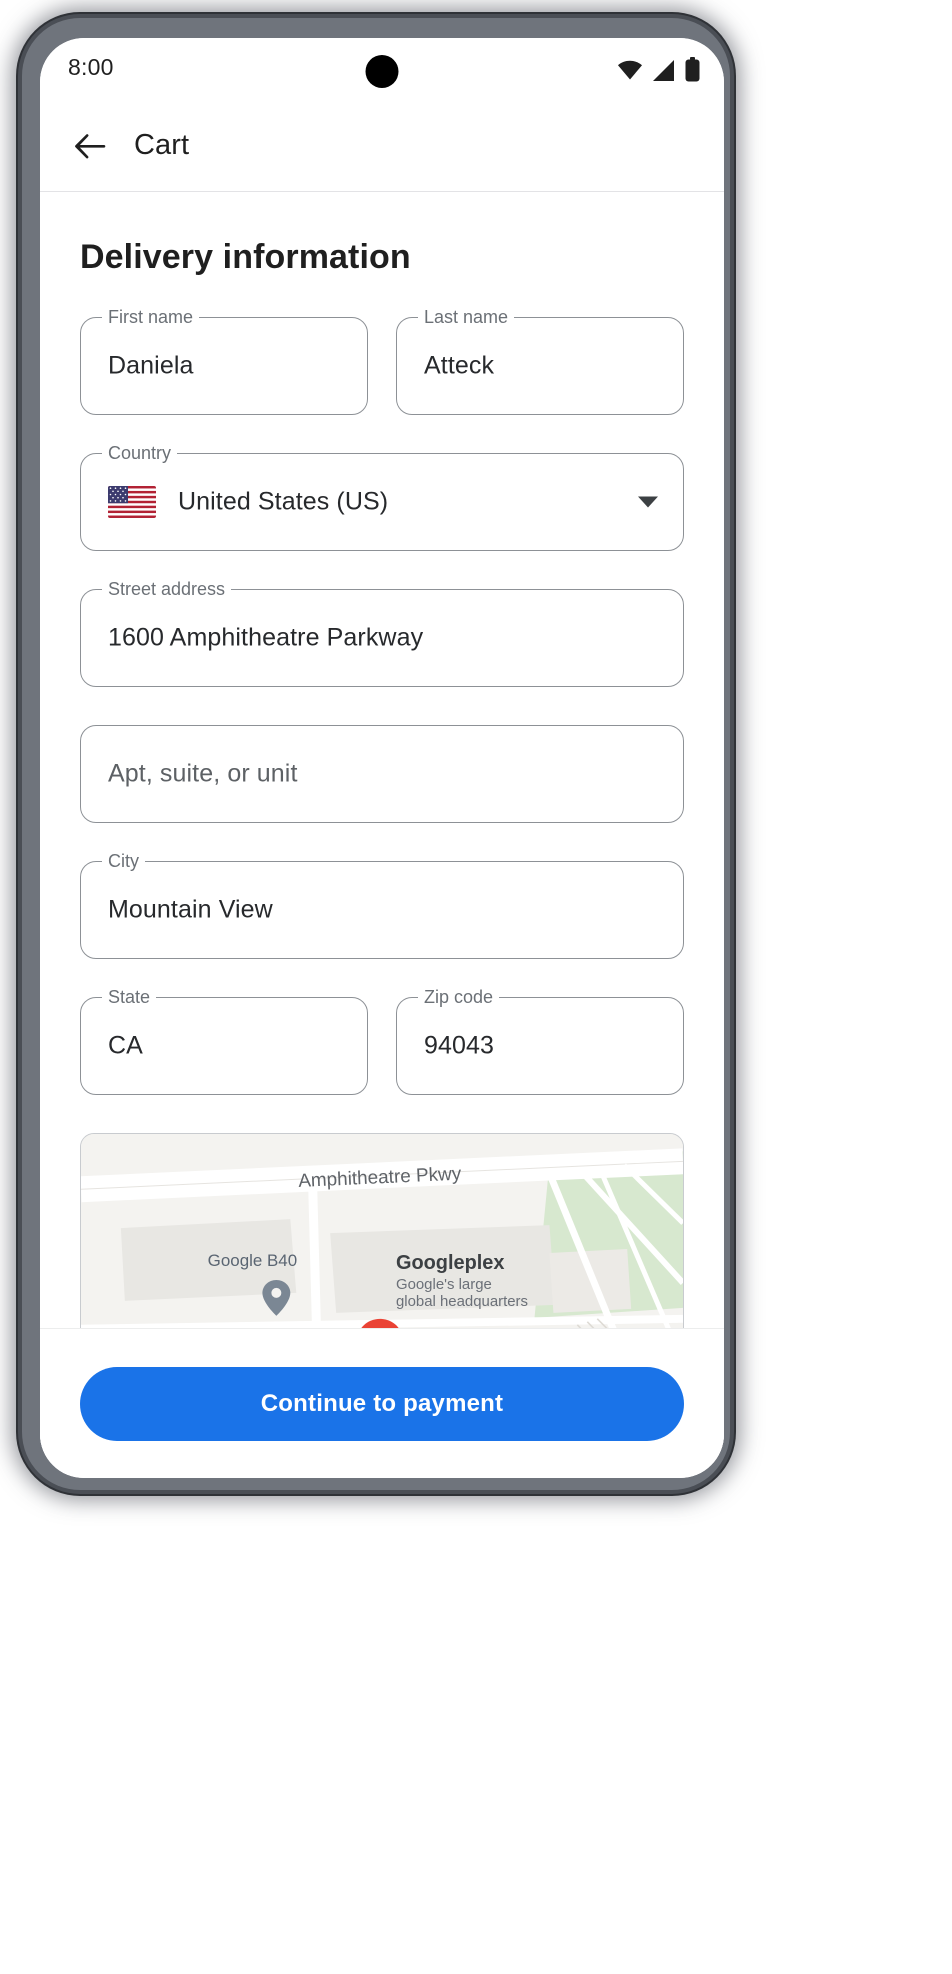  What do you see at coordinates (382, 71) in the screenshot?
I see `camera-notch` at bounding box center [382, 71].